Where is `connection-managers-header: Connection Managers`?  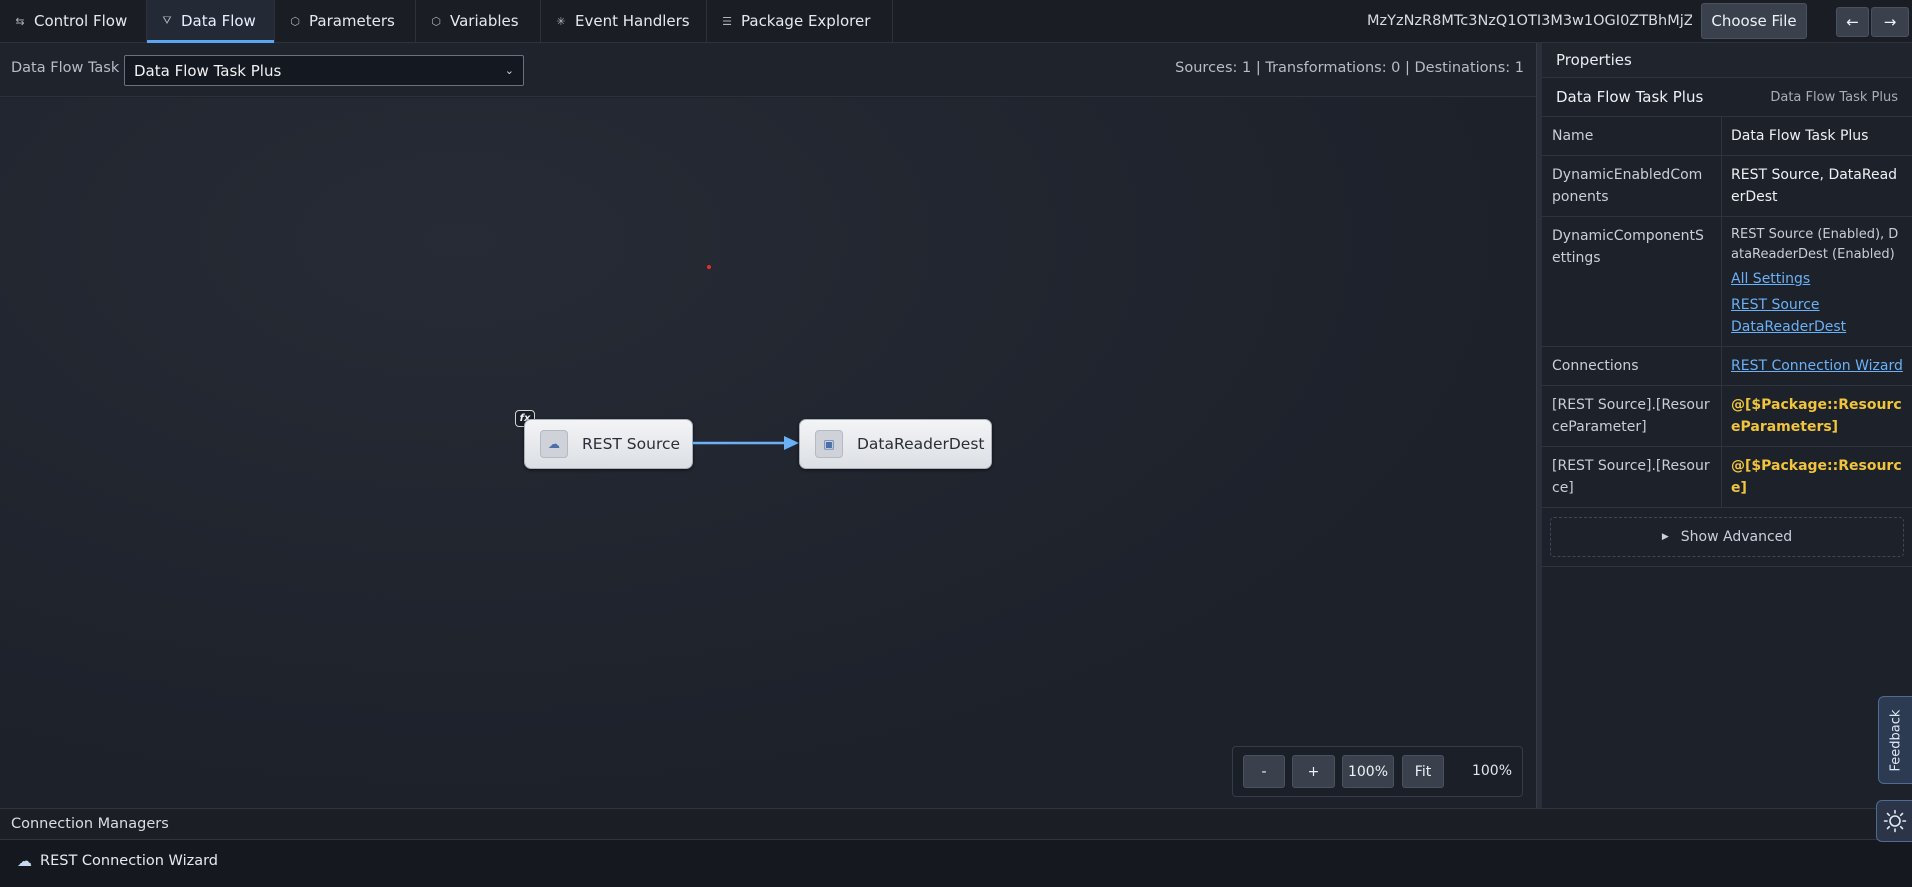 connection-managers-header: Connection Managers is located at coordinates (956, 824).